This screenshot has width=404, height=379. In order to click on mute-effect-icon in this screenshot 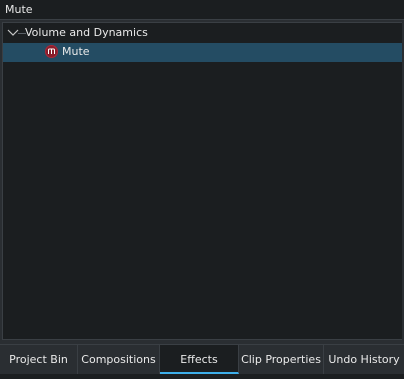, I will do `click(51, 51)`.